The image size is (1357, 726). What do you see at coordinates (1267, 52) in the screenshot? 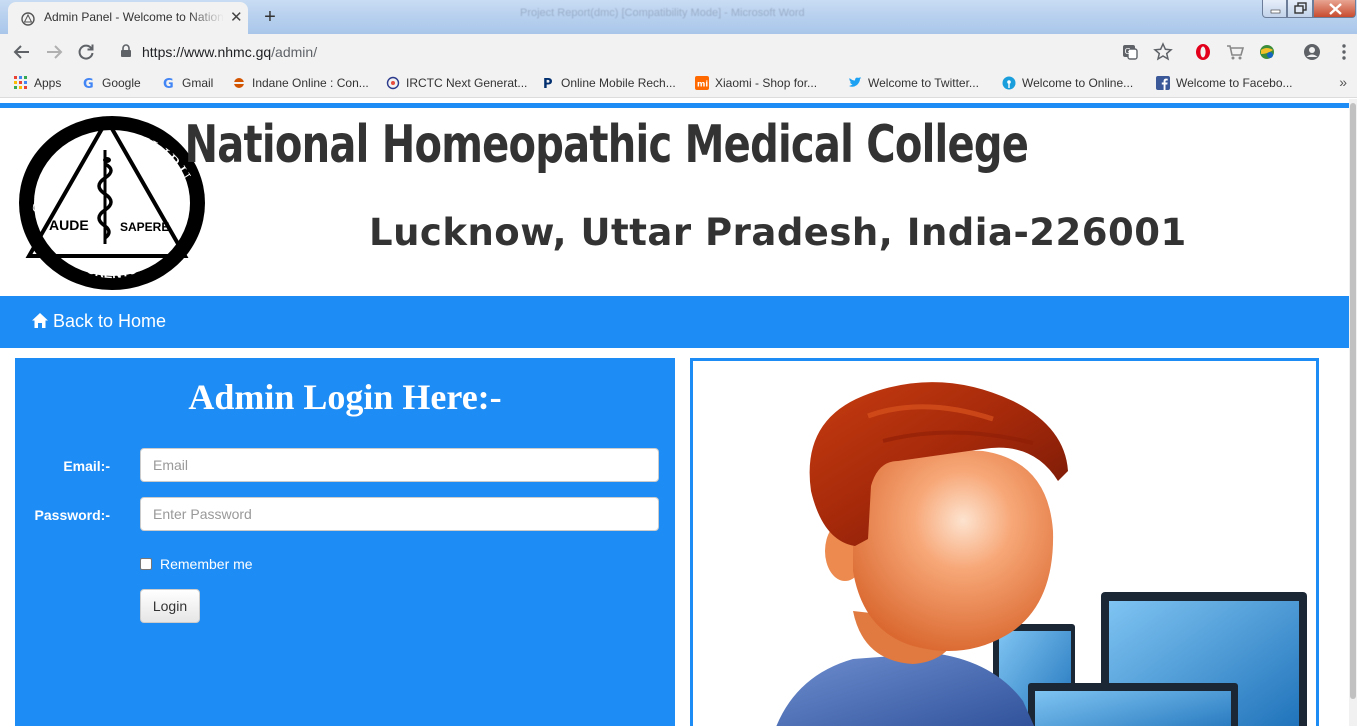
I see `globe-extension-icon` at bounding box center [1267, 52].